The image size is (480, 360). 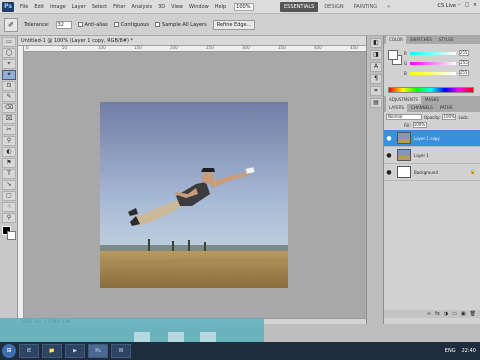 I want to click on folder-taskbar-icon: 📁, so click(x=52, y=351).